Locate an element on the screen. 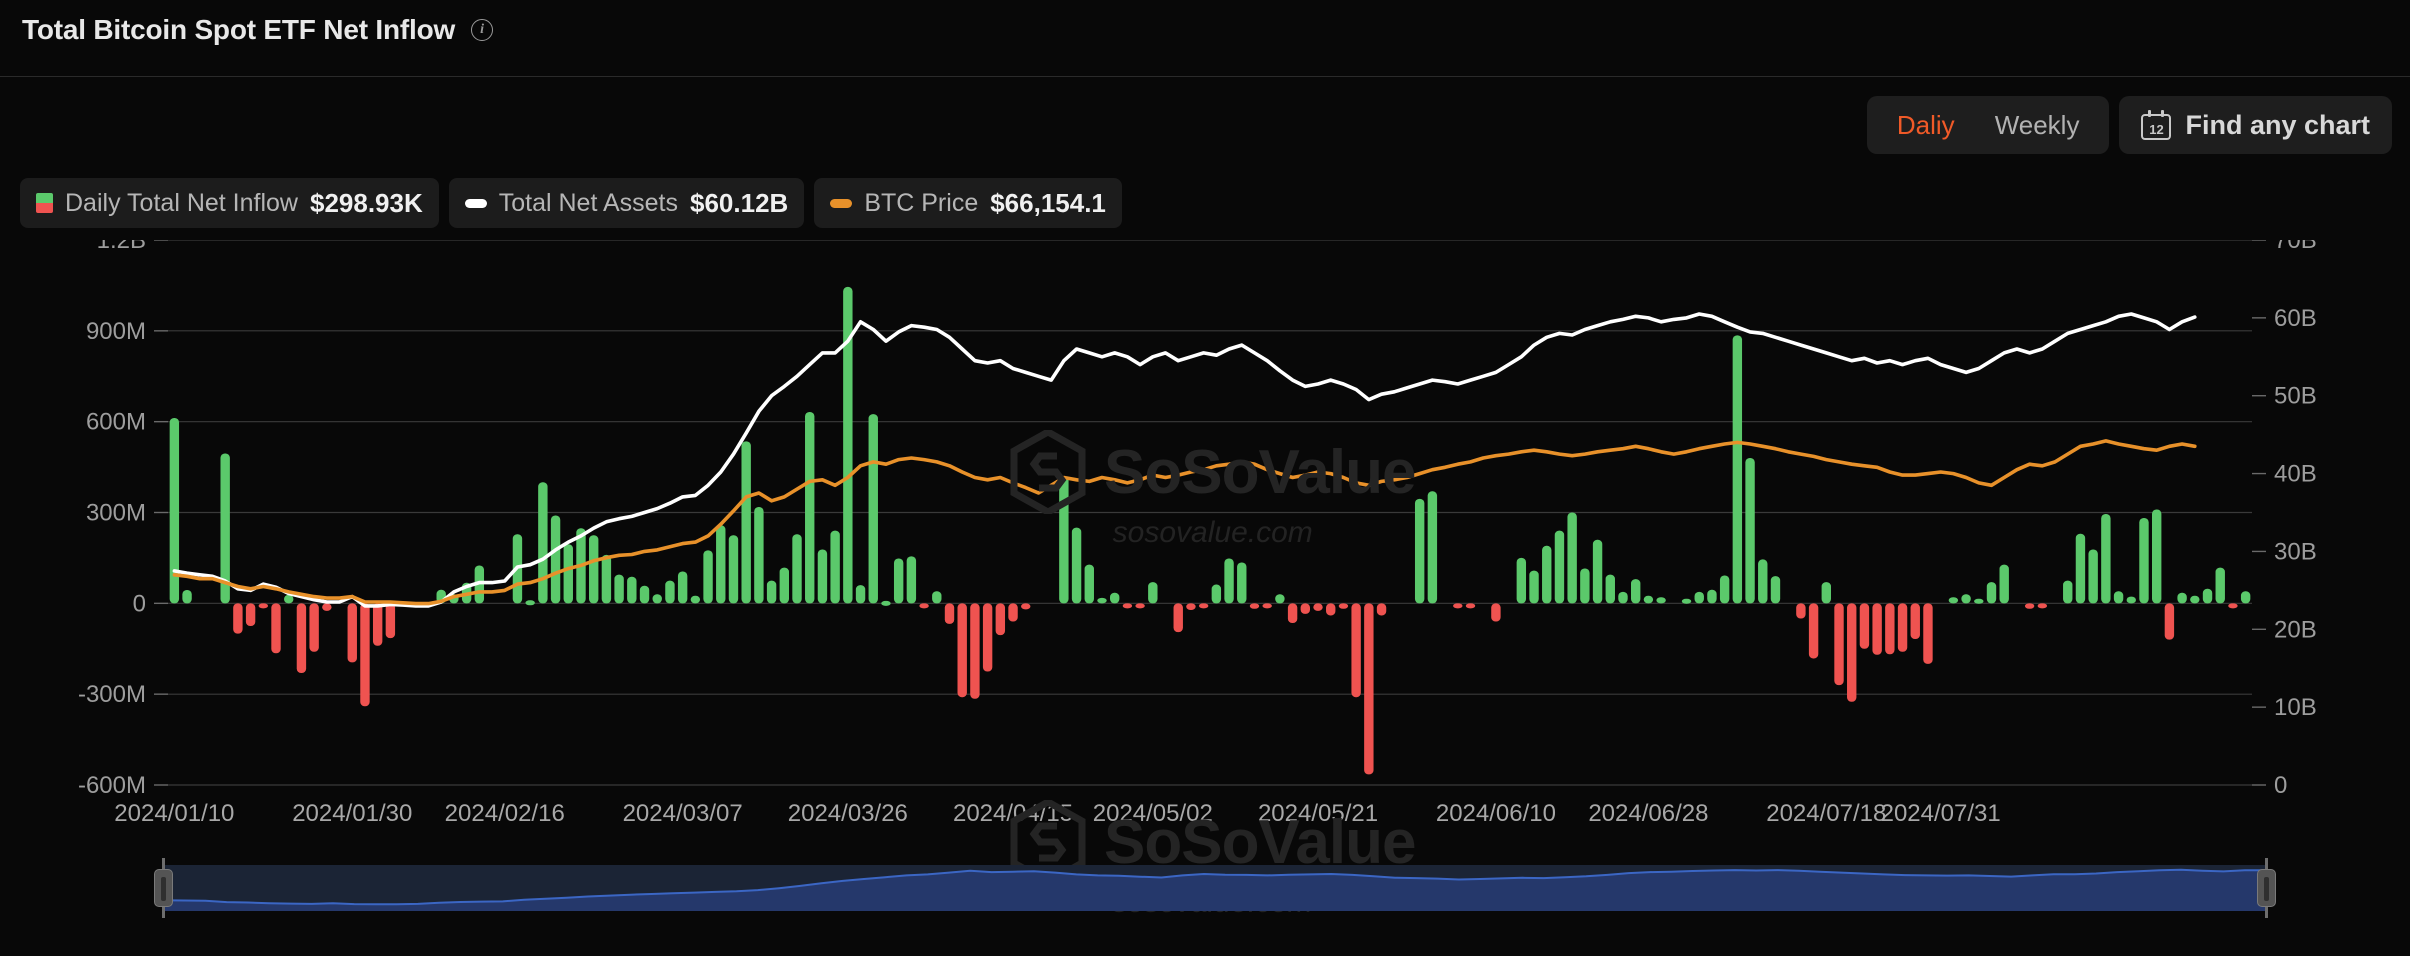 The image size is (2410, 956). interval-button-daily: Daliy is located at coordinates (1926, 125).